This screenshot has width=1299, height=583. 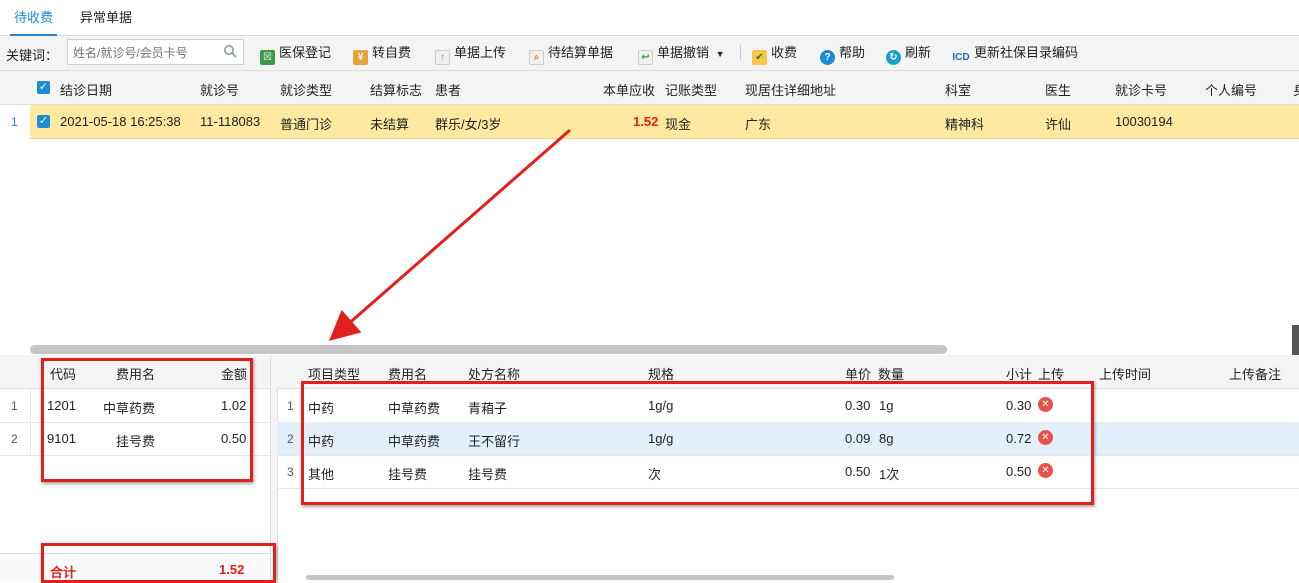 What do you see at coordinates (449, 234) in the screenshot?
I see `annotation-arrow` at bounding box center [449, 234].